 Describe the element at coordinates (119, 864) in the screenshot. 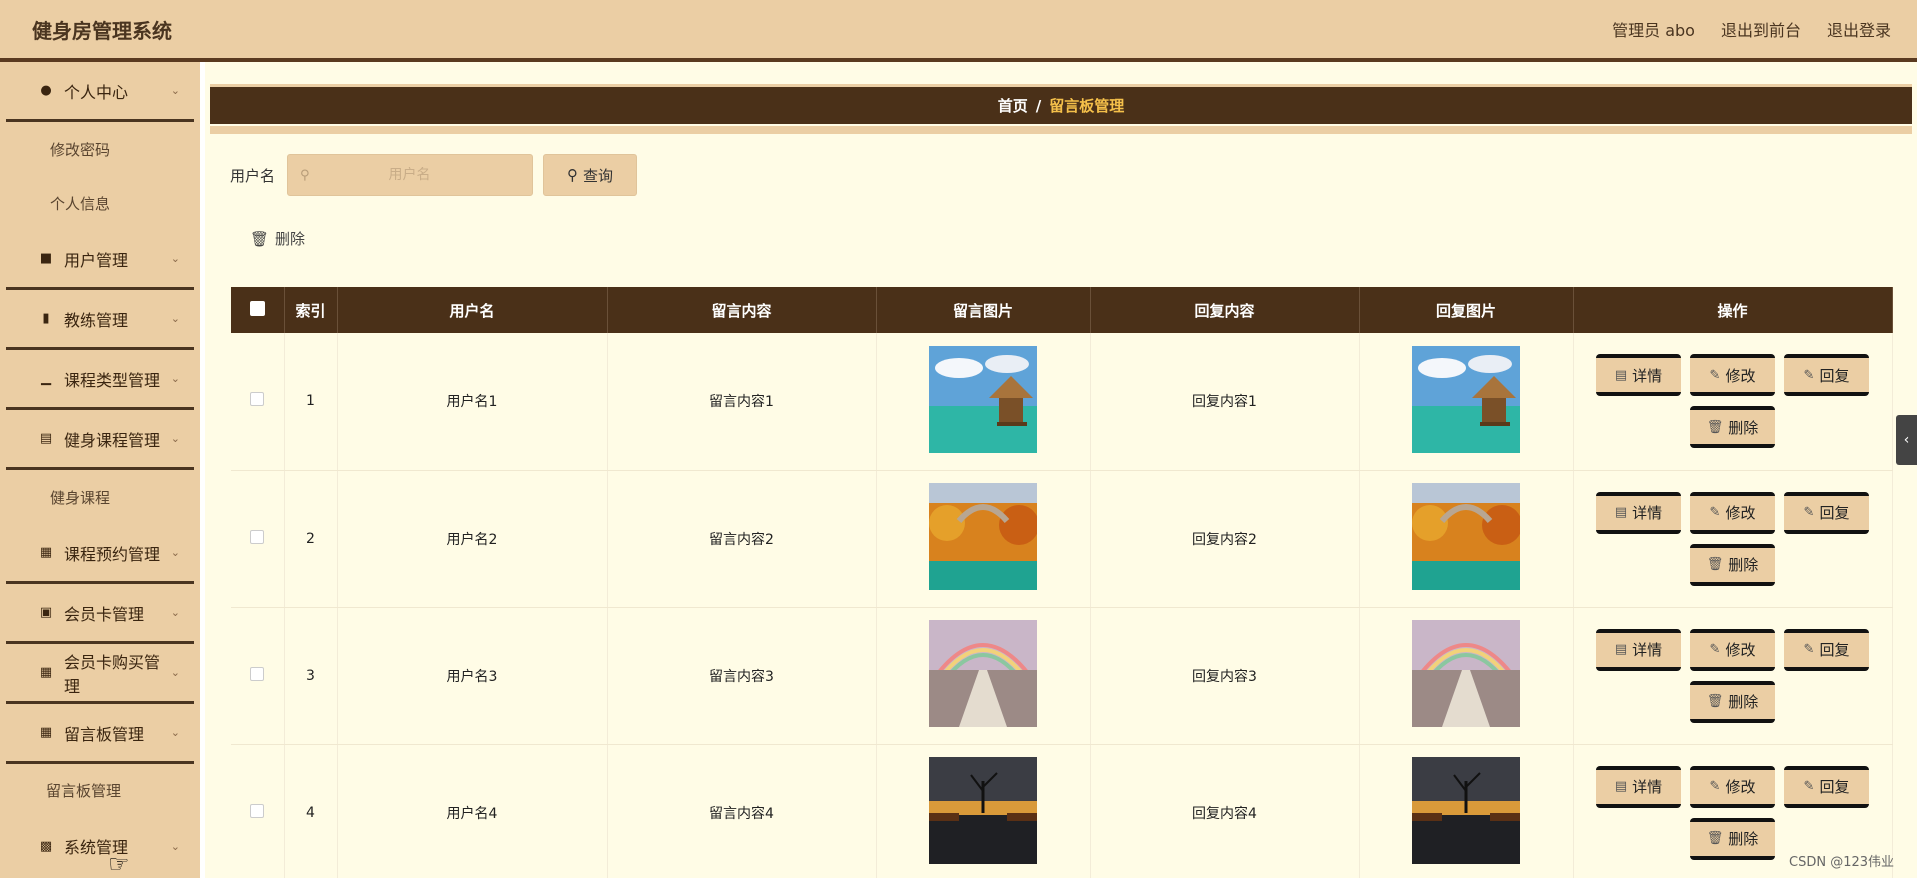

I see `pointer-cursor-icon: ☞` at that location.